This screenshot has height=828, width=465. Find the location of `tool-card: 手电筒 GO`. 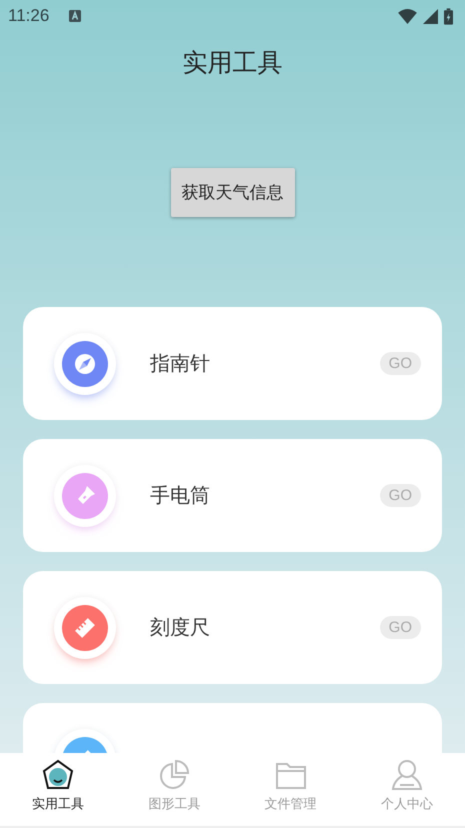

tool-card: 手电筒 GO is located at coordinates (232, 495).